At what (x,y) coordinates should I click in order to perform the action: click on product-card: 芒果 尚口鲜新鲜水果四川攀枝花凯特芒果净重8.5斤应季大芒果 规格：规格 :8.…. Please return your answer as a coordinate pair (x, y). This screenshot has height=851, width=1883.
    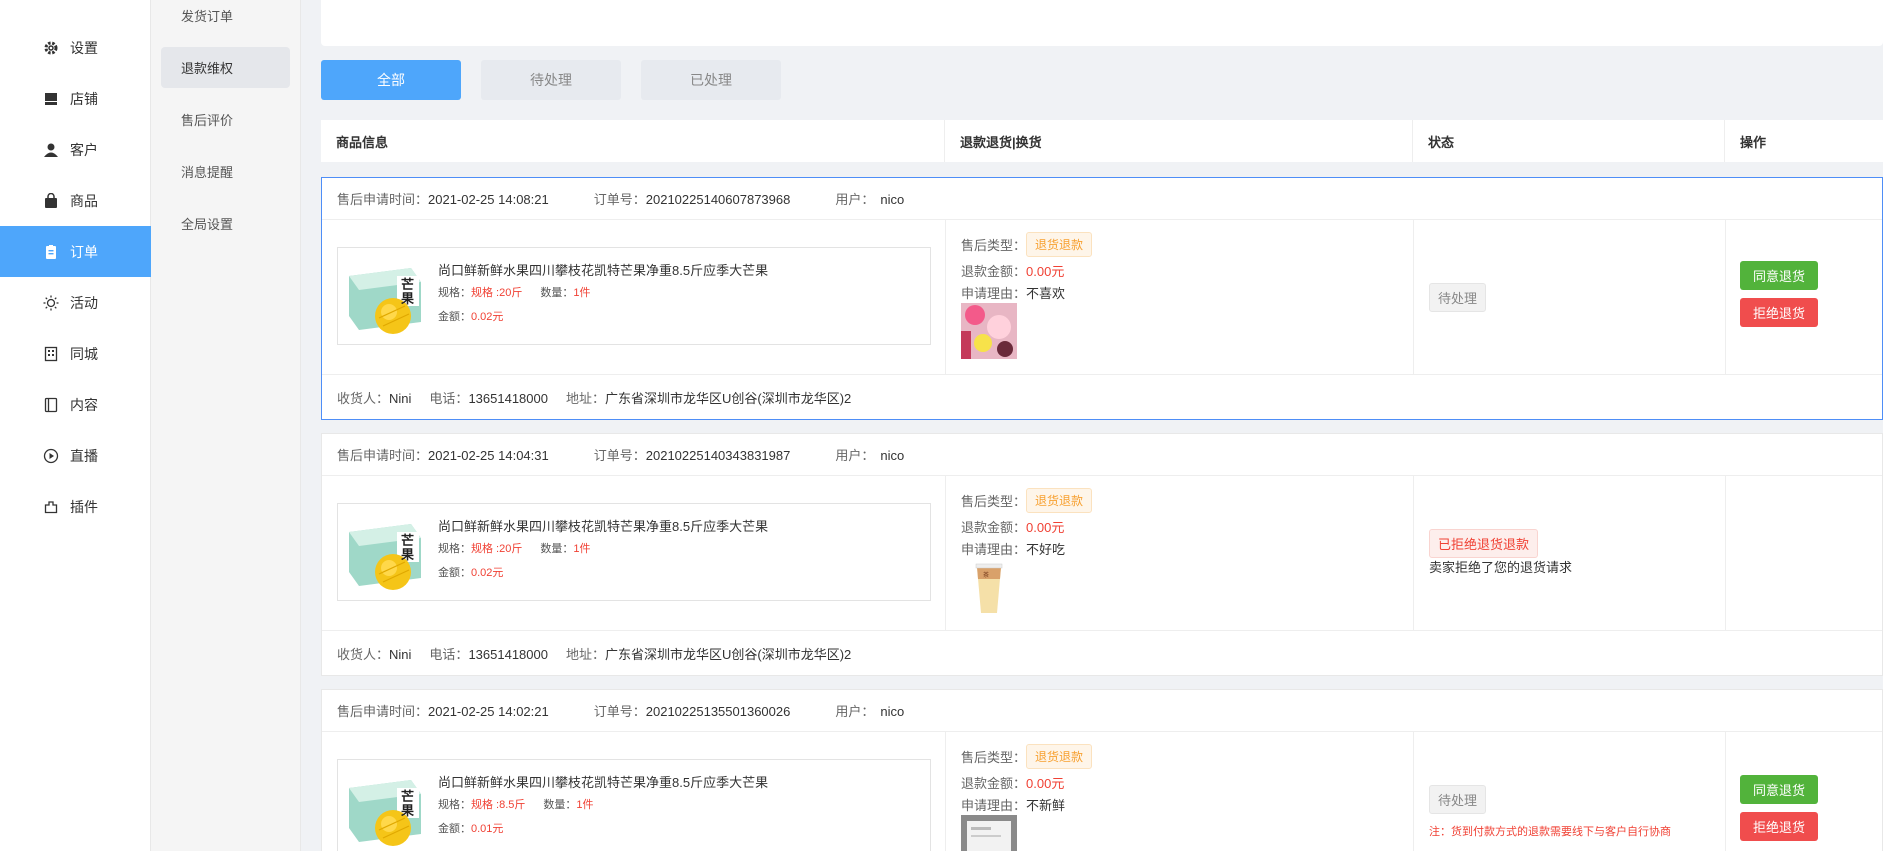
    Looking at the image, I should click on (634, 805).